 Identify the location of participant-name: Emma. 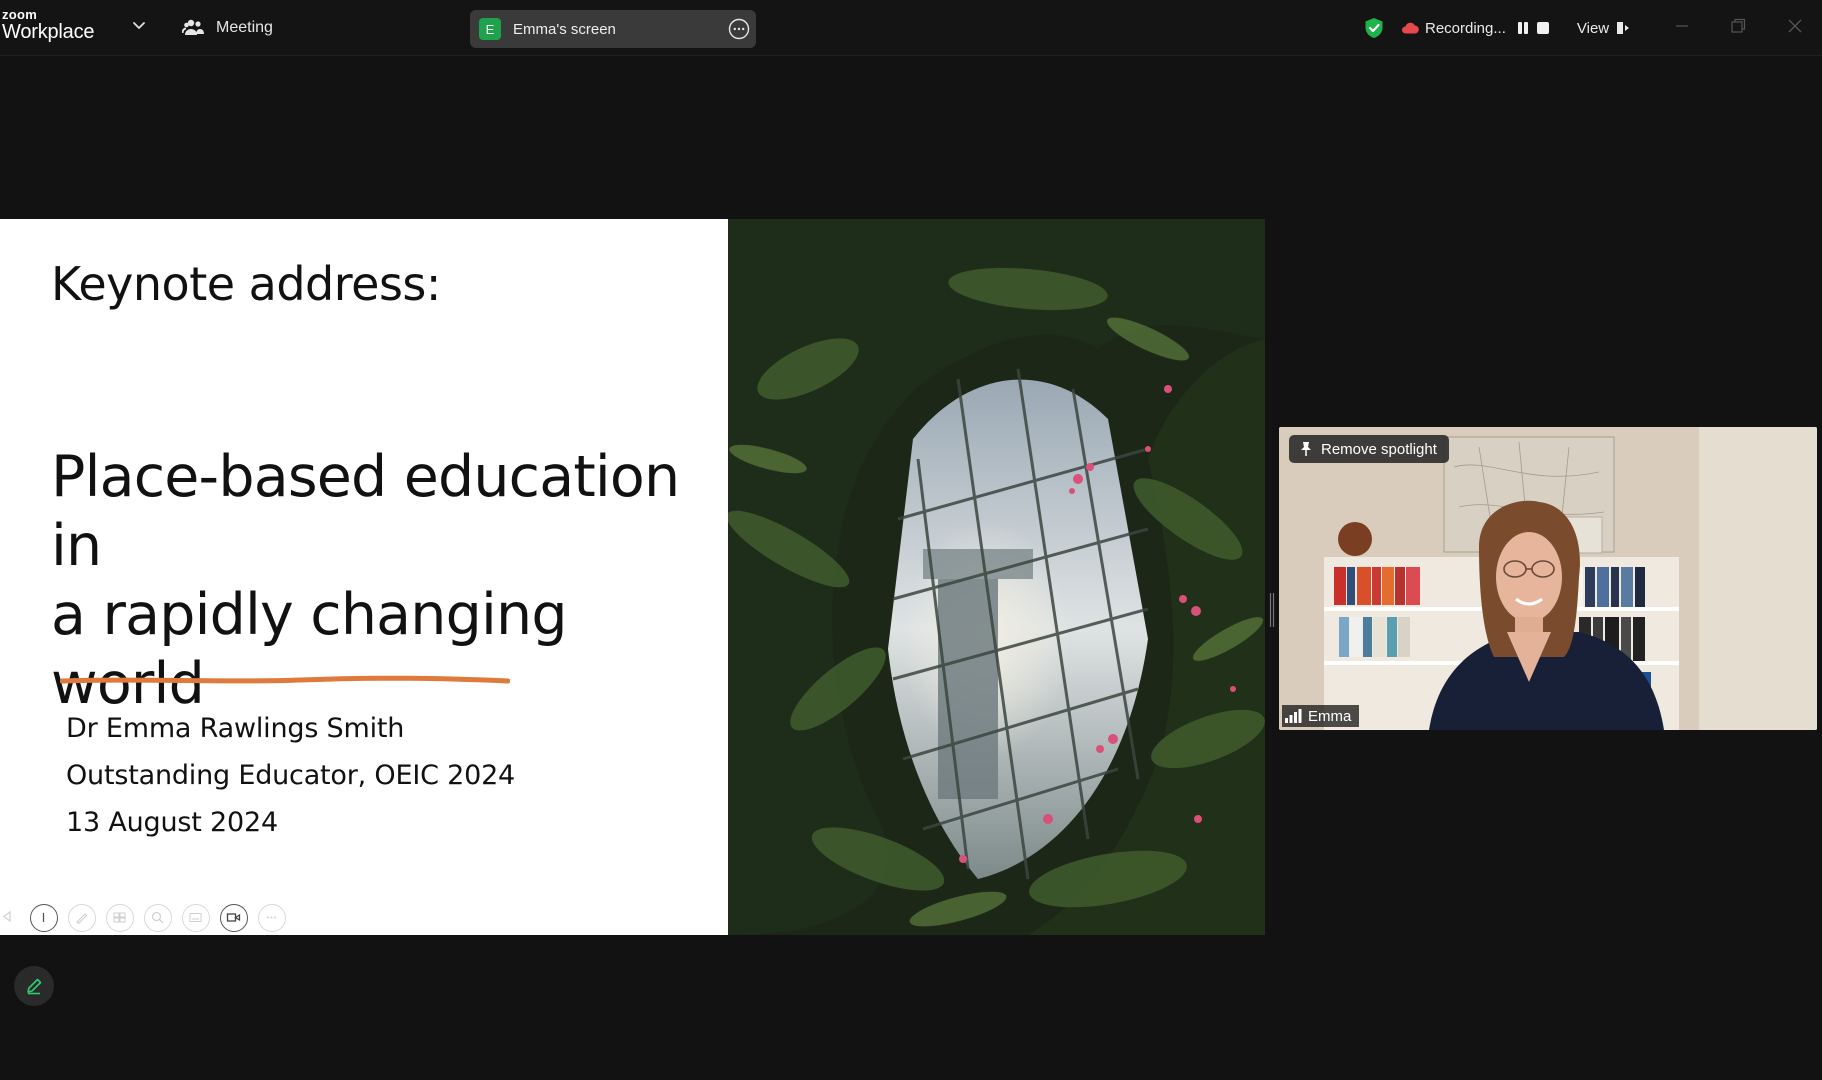
(1330, 716).